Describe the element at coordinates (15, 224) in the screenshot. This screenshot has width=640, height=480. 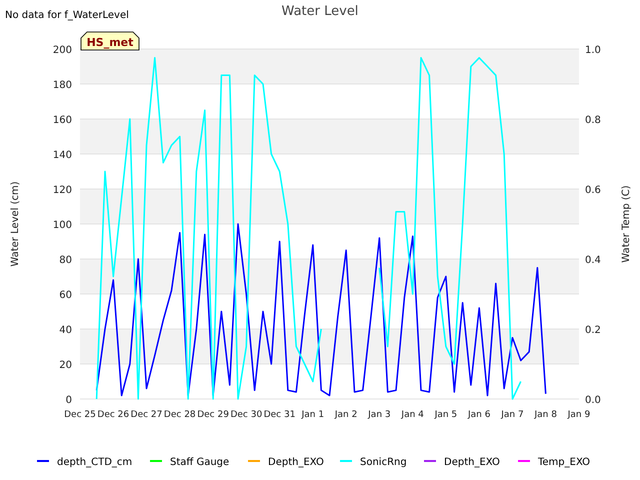
I see `y-axis-label: Water Level (cm)` at that location.